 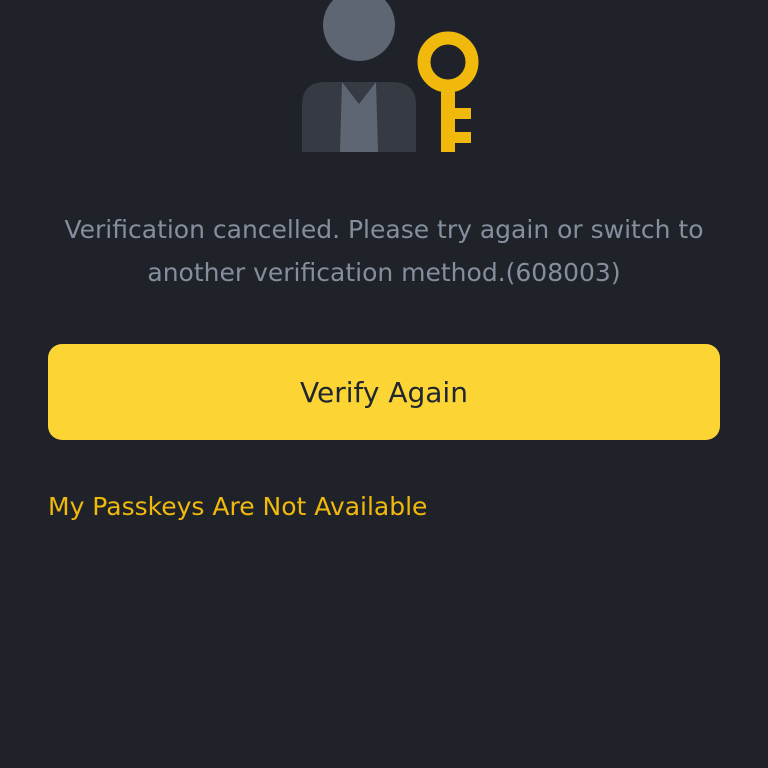 I want to click on passkeys-not-available-link: My Passkeys Are Not Available, so click(x=237, y=506).